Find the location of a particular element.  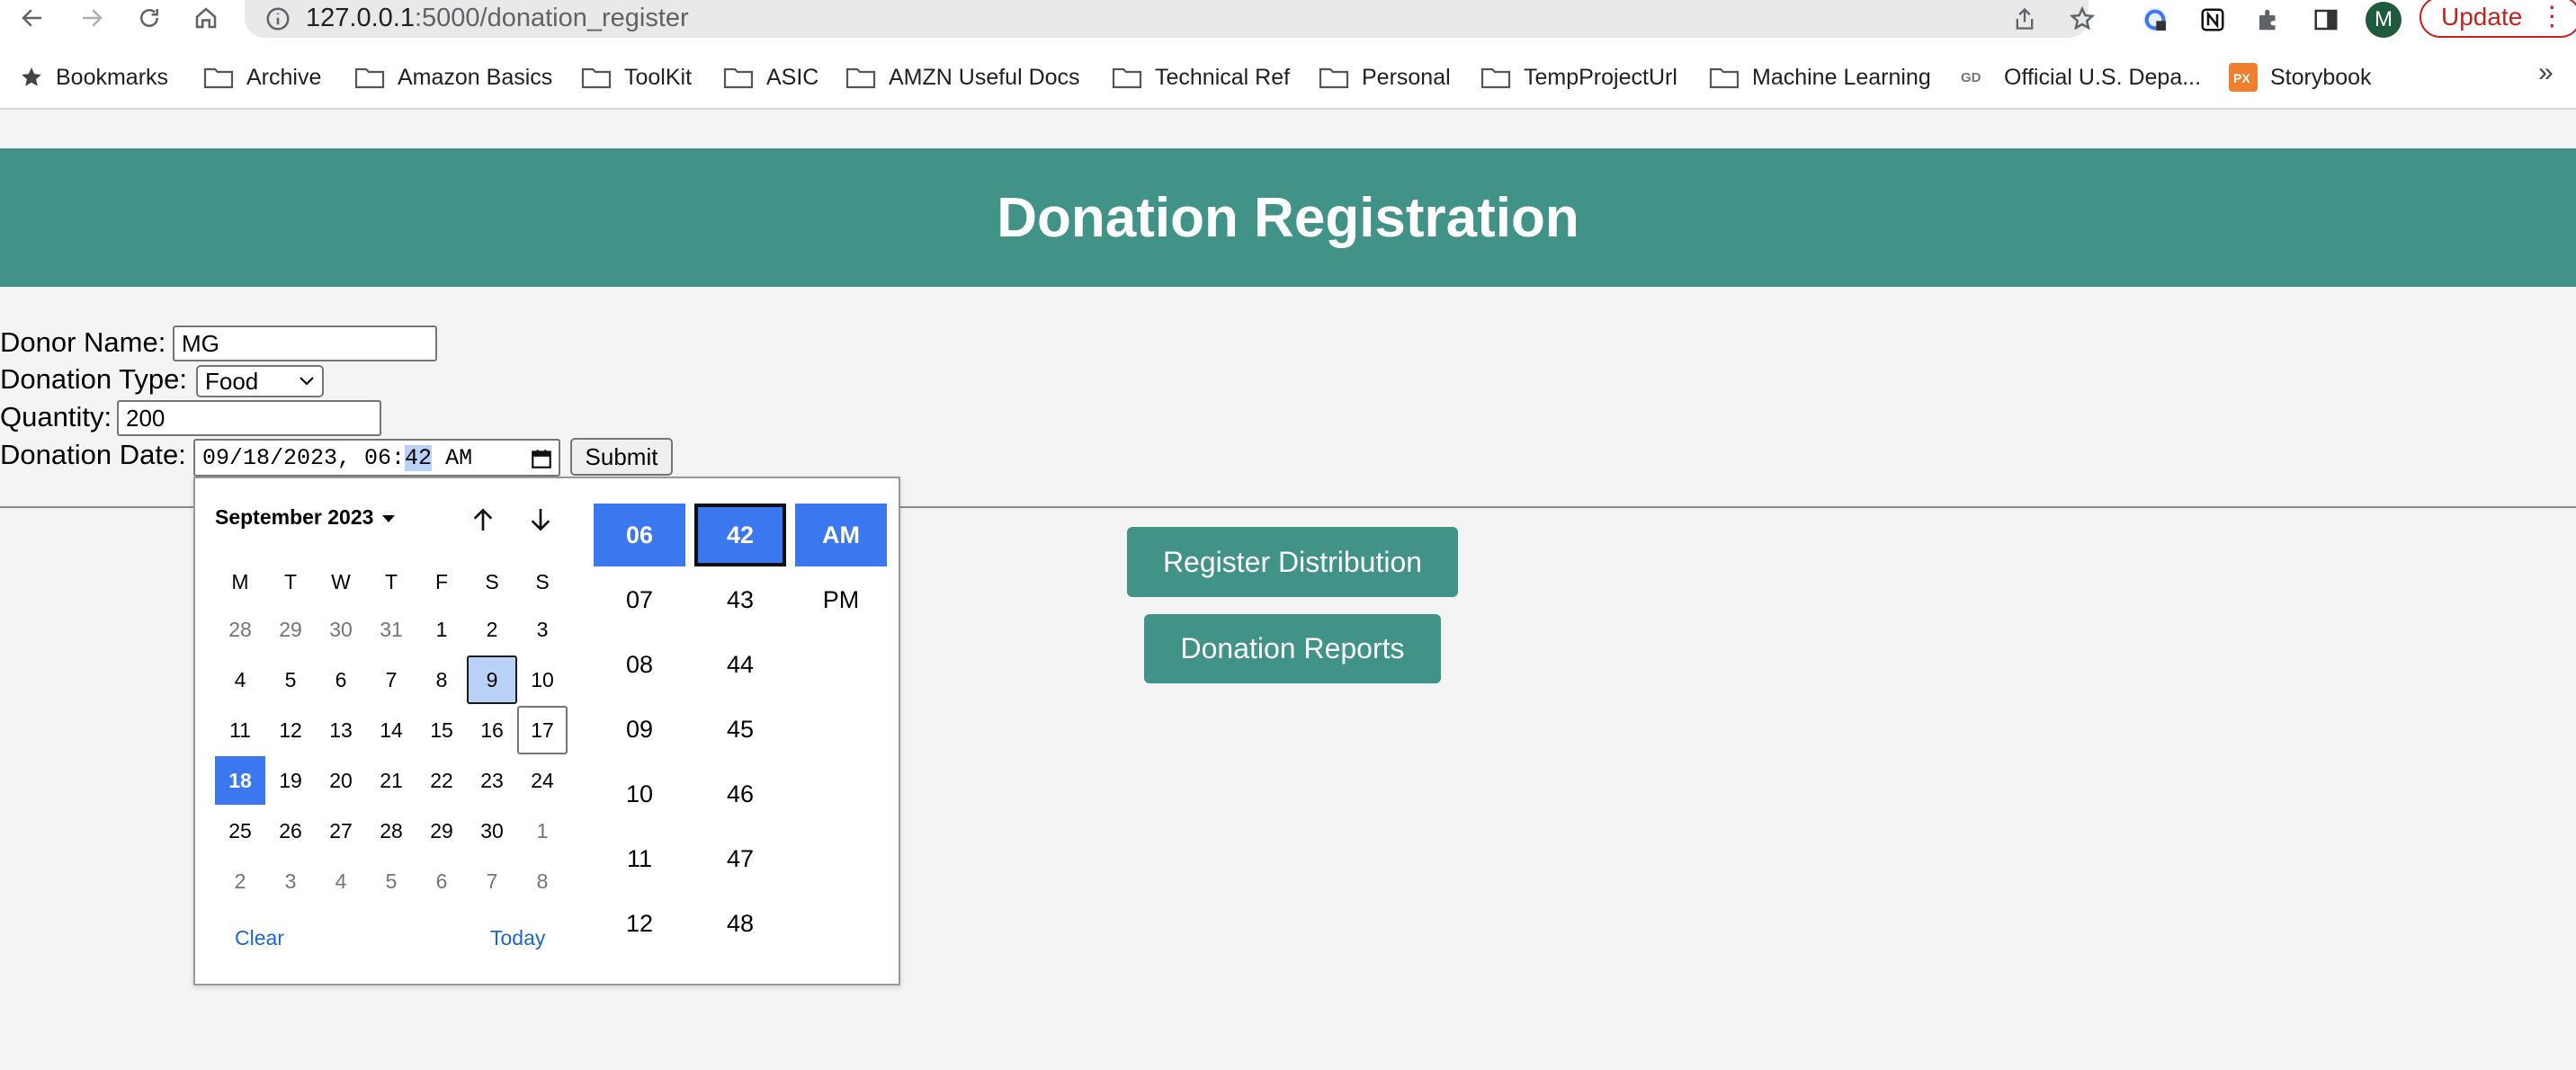

side-panel-icon is located at coordinates (2326, 20).